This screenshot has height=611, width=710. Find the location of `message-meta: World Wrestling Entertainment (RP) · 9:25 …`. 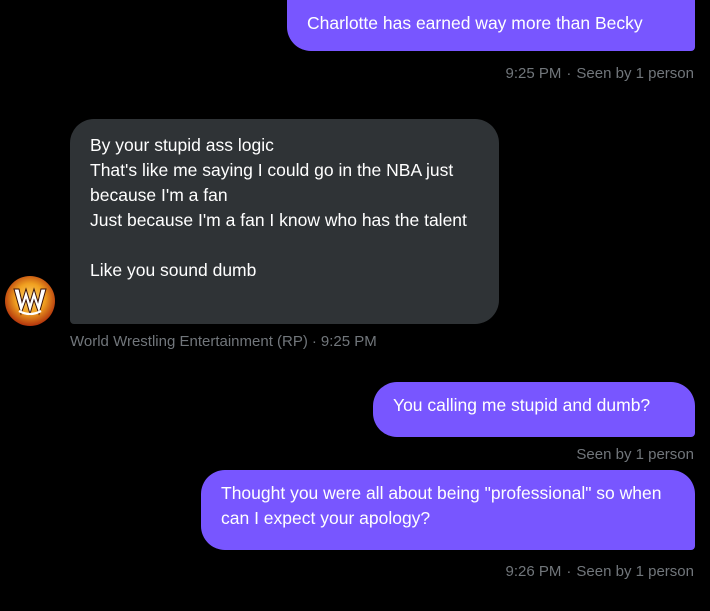

message-meta: World Wrestling Entertainment (RP) · 9:25 … is located at coordinates (223, 342).